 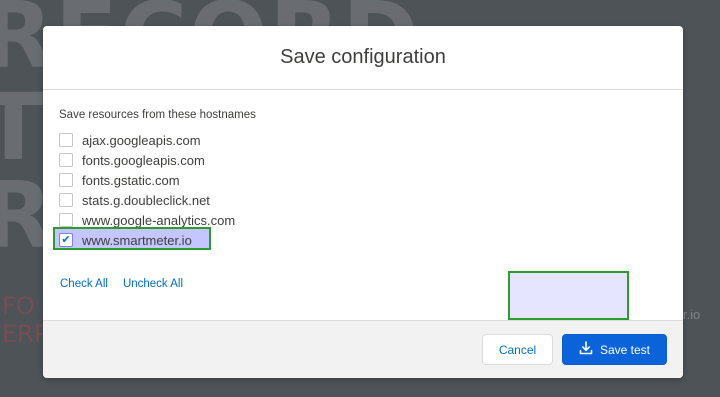 I want to click on hostname-item: fonts.gstatic.com, so click(x=147, y=180).